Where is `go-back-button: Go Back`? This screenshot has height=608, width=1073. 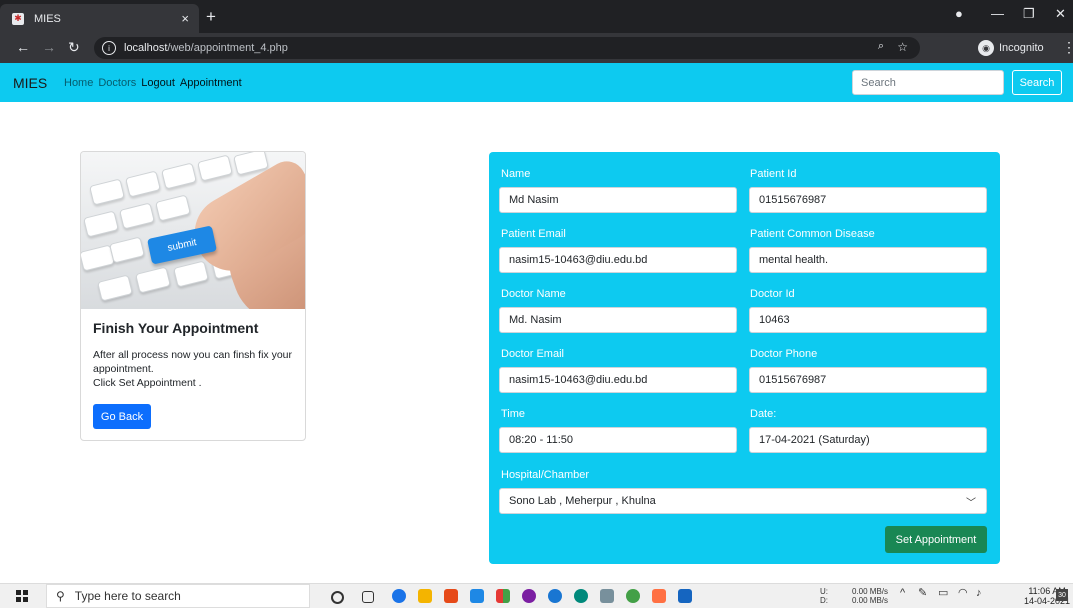 go-back-button: Go Back is located at coordinates (122, 416).